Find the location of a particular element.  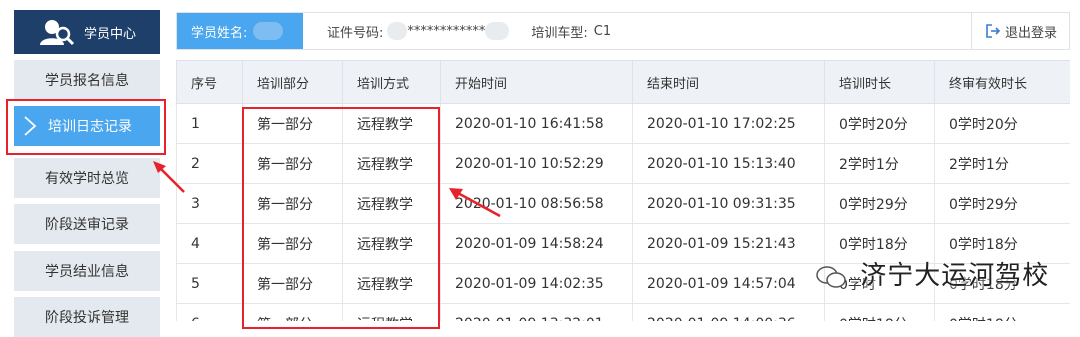

cell-end-time: 2020-01-09 14:57:04 is located at coordinates (728, 283).